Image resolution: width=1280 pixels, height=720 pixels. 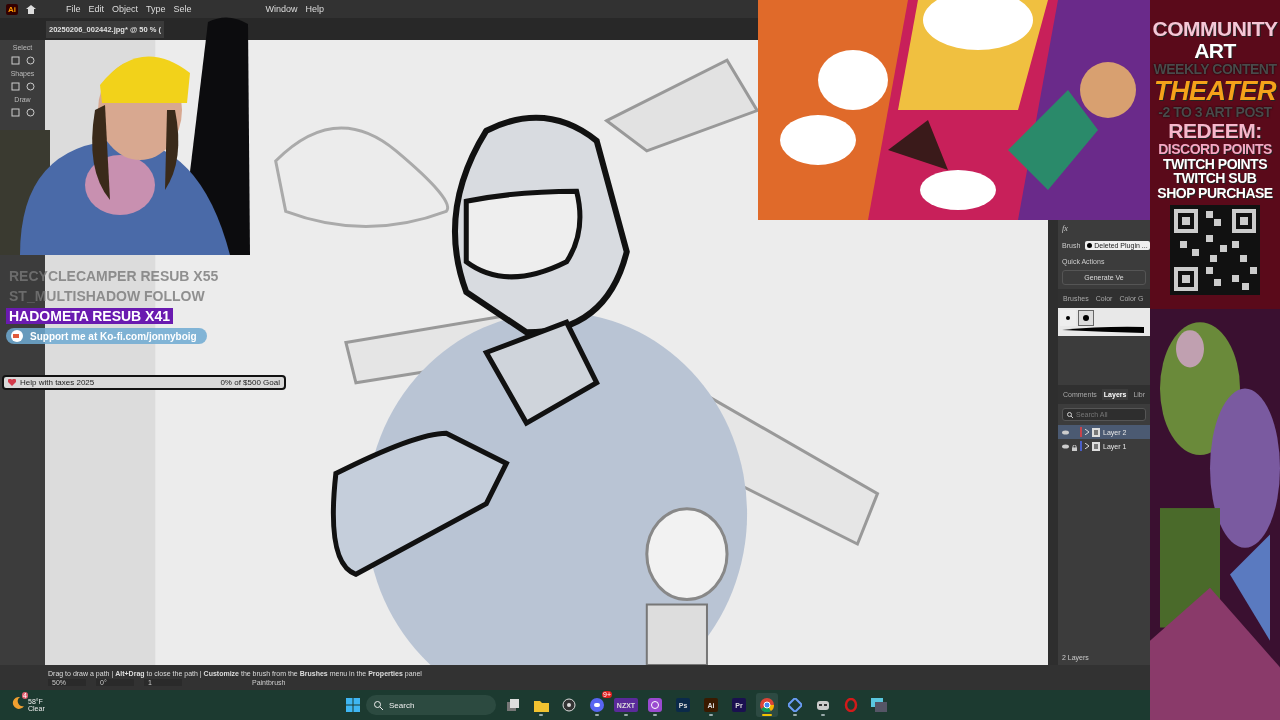 I want to click on promo-text: TWITCH POINTS, so click(x=1215, y=164).